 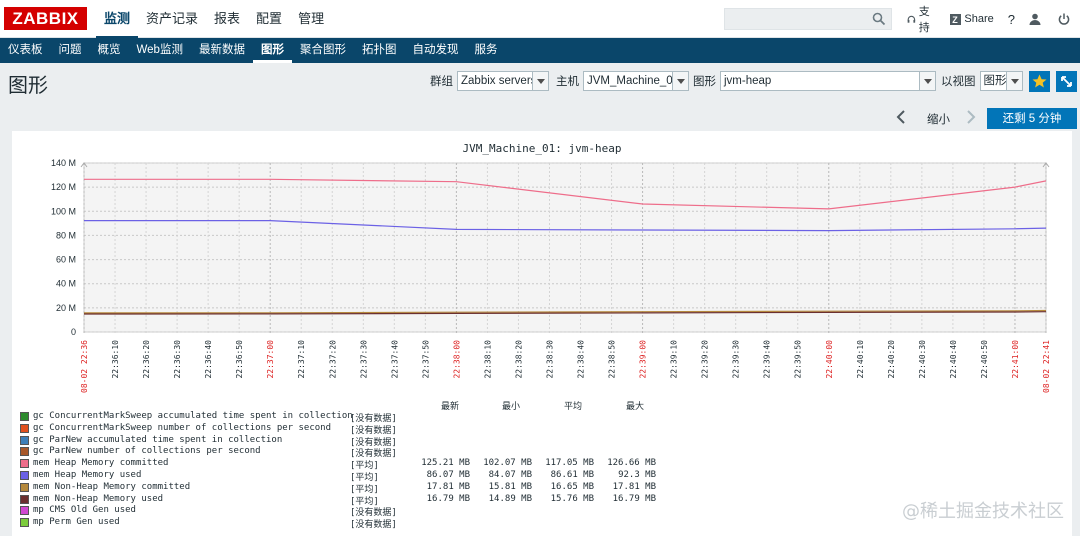 What do you see at coordinates (828, 81) in the screenshot?
I see `graph-select: jvm-heap` at bounding box center [828, 81].